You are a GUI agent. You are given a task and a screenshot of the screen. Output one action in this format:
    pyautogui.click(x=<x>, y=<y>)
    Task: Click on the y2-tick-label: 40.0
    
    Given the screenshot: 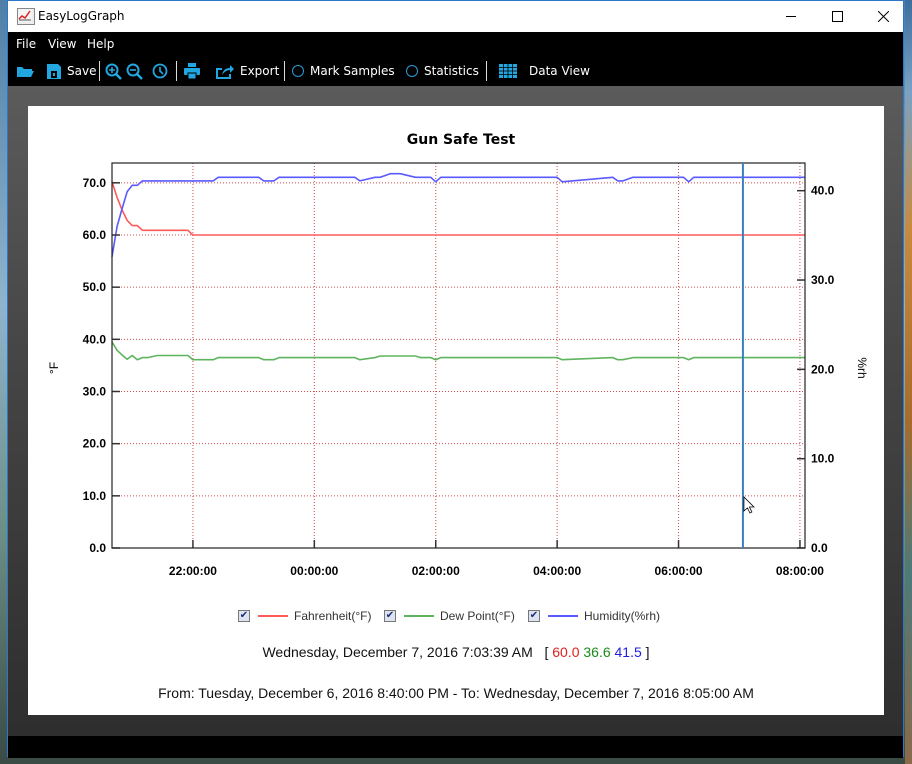 What is the action you would take?
    pyautogui.click(x=823, y=191)
    